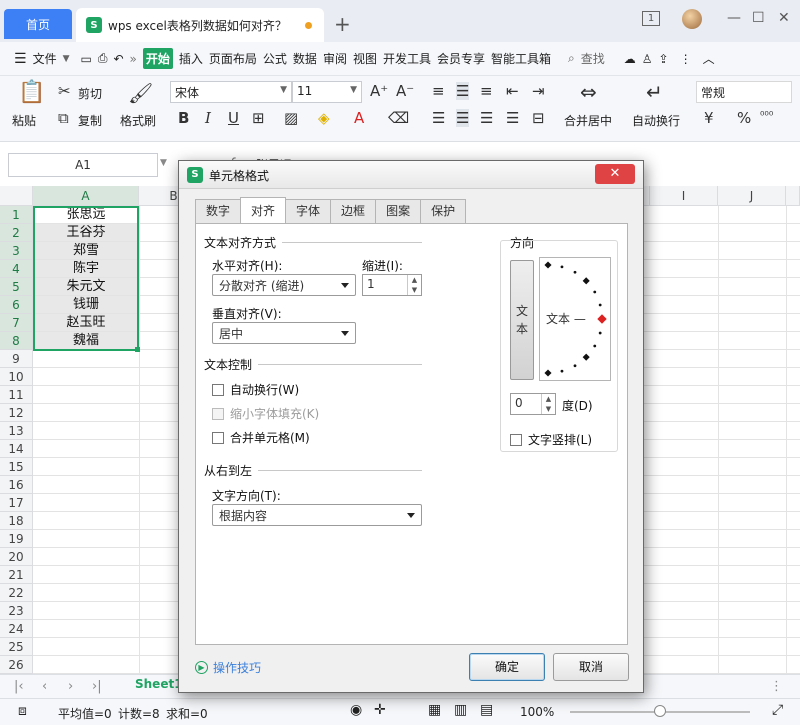 The width and height of the screenshot is (800, 725). Describe the element at coordinates (317, 515) in the screenshot. I see `text-direction-select: 根据内容` at that location.